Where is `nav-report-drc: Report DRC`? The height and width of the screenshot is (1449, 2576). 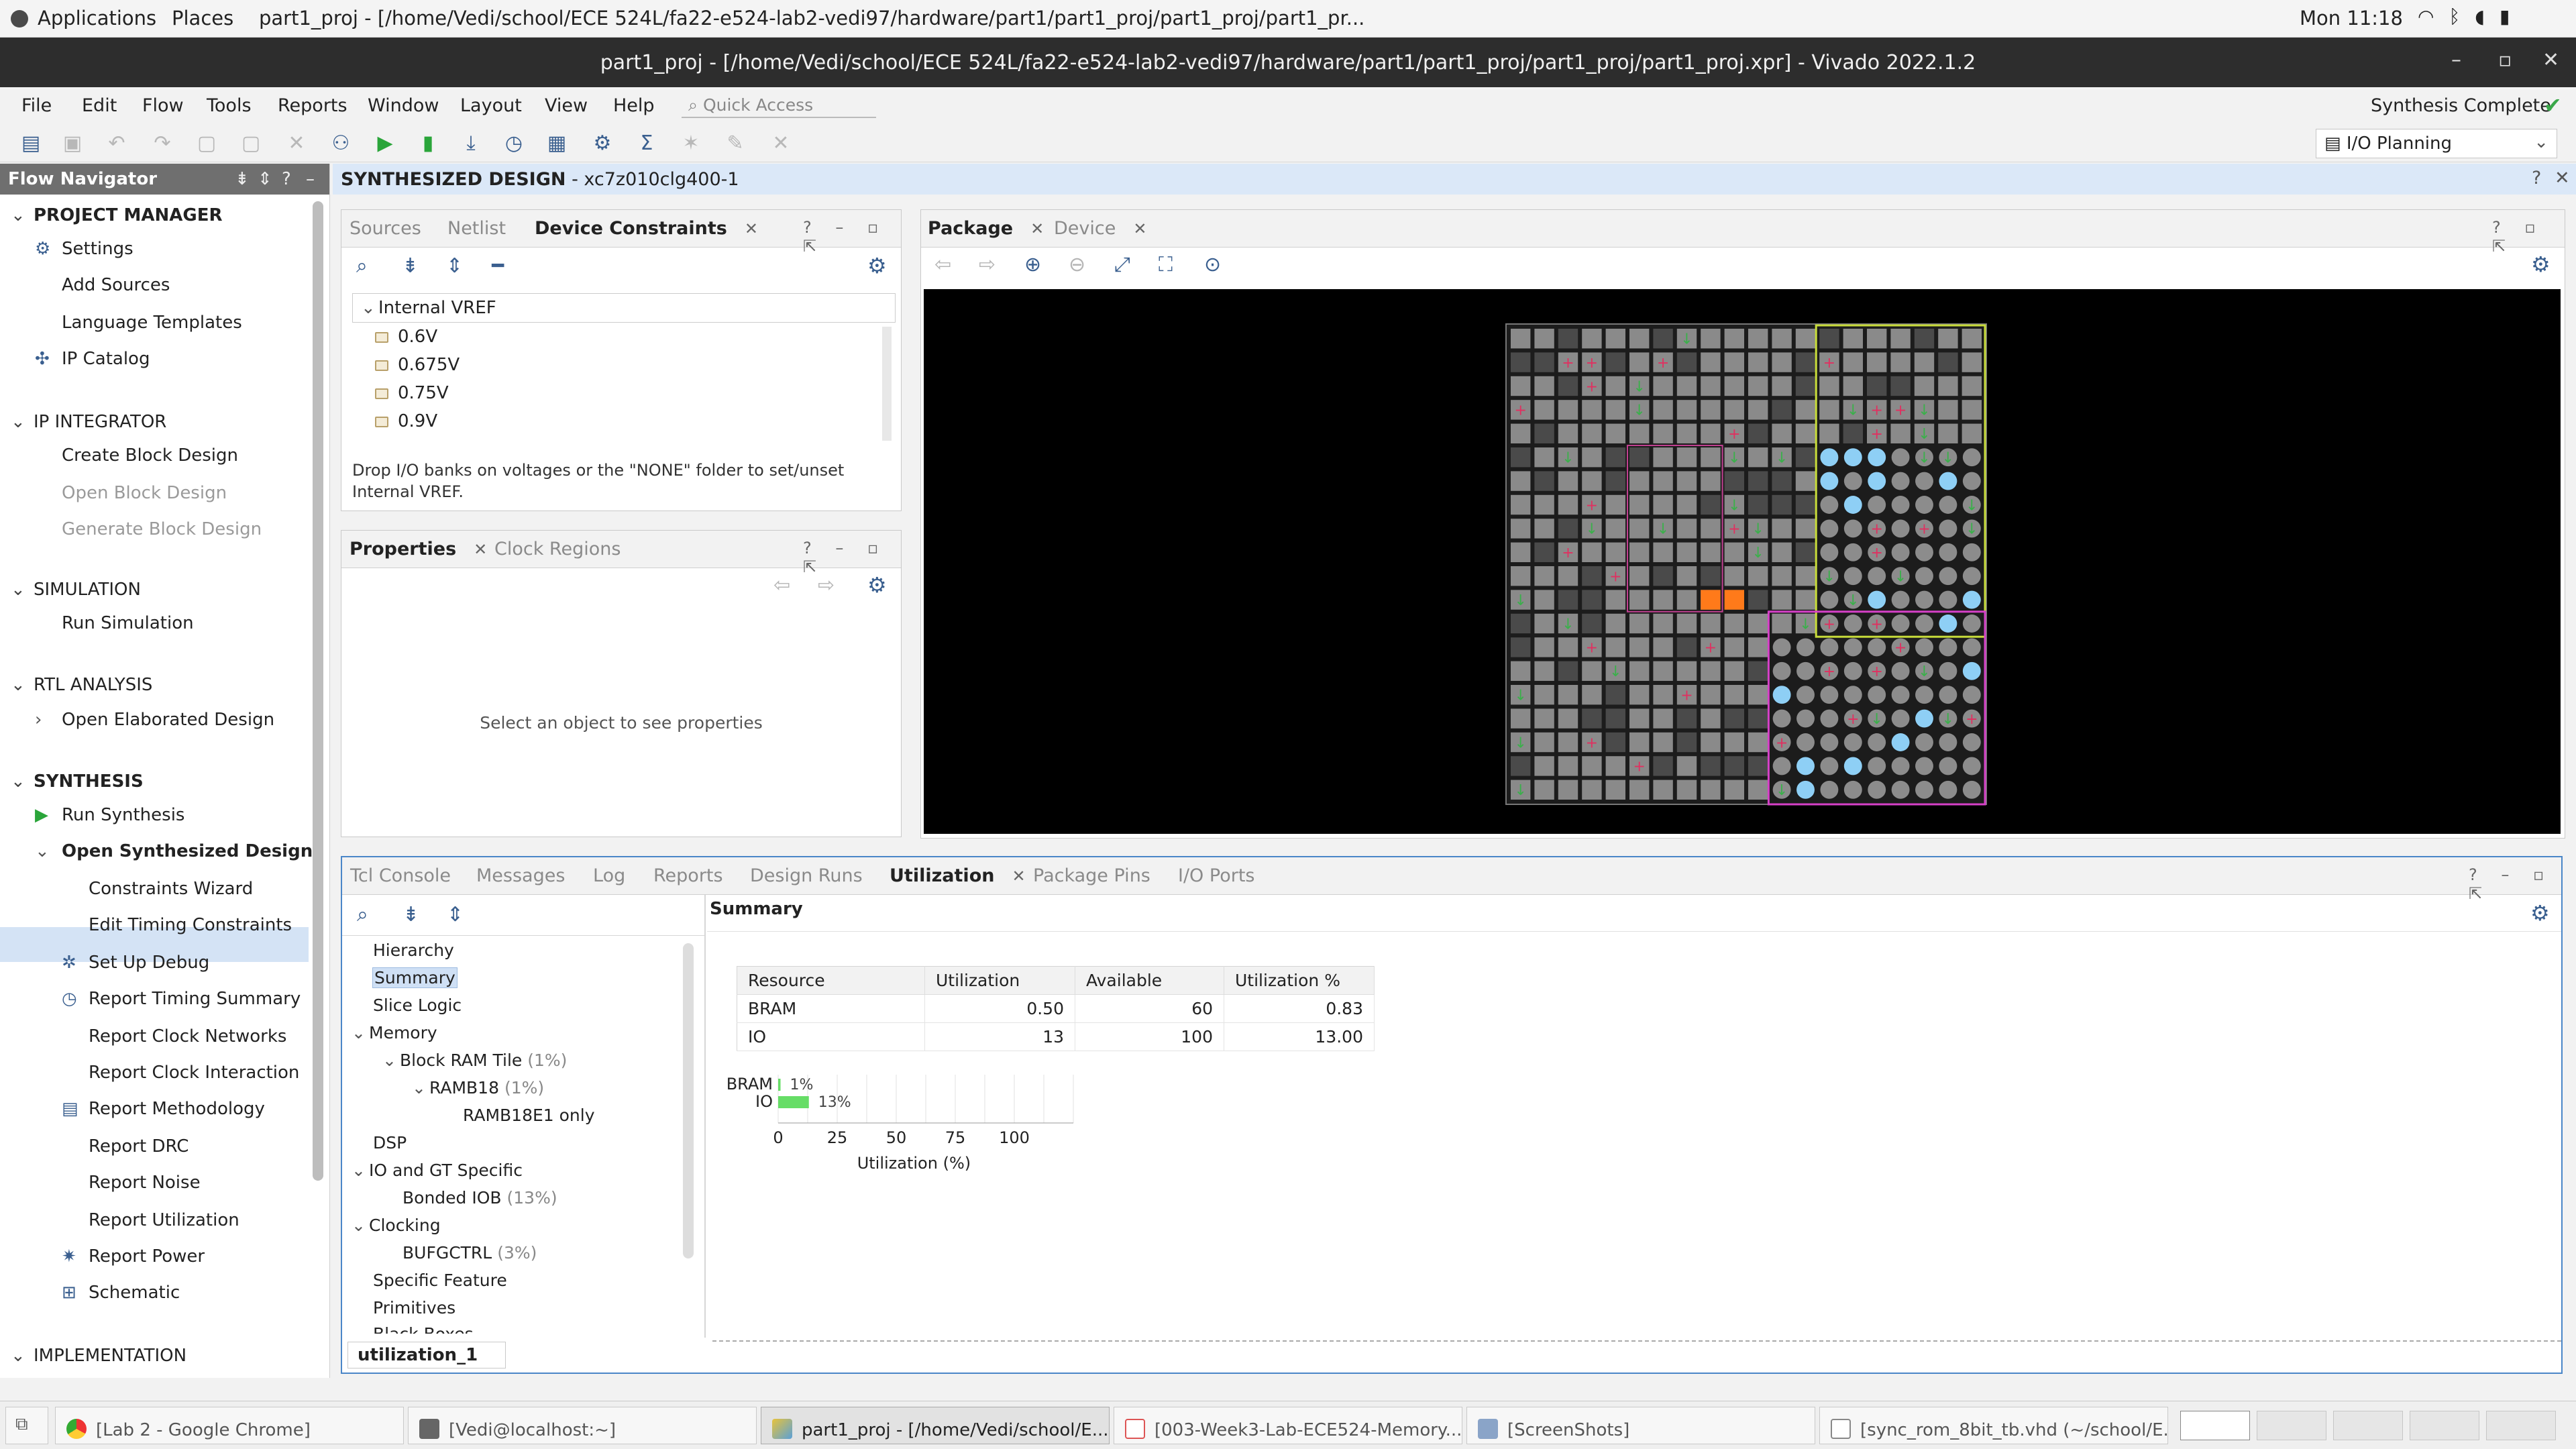
nav-report-drc: Report DRC is located at coordinates (139, 1146).